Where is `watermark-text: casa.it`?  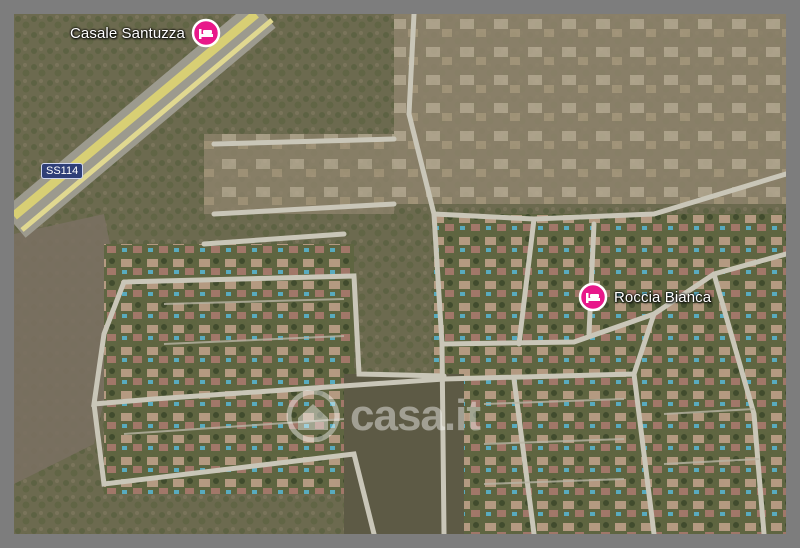
watermark-text: casa.it is located at coordinates (415, 415).